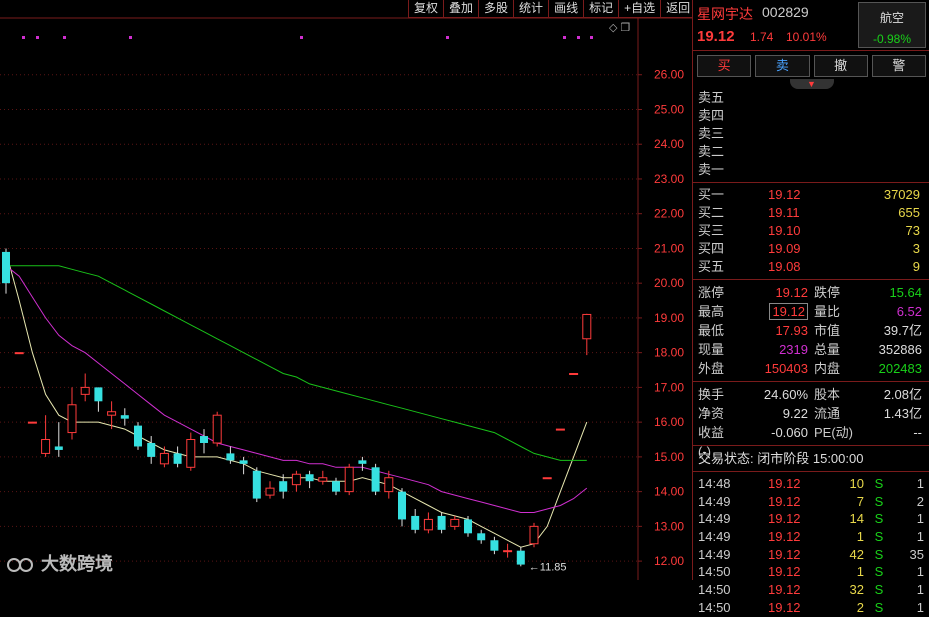 Image resolution: width=929 pixels, height=617 pixels. Describe the element at coordinates (711, 266) in the screenshot. I see `bid-label: 买五` at that location.